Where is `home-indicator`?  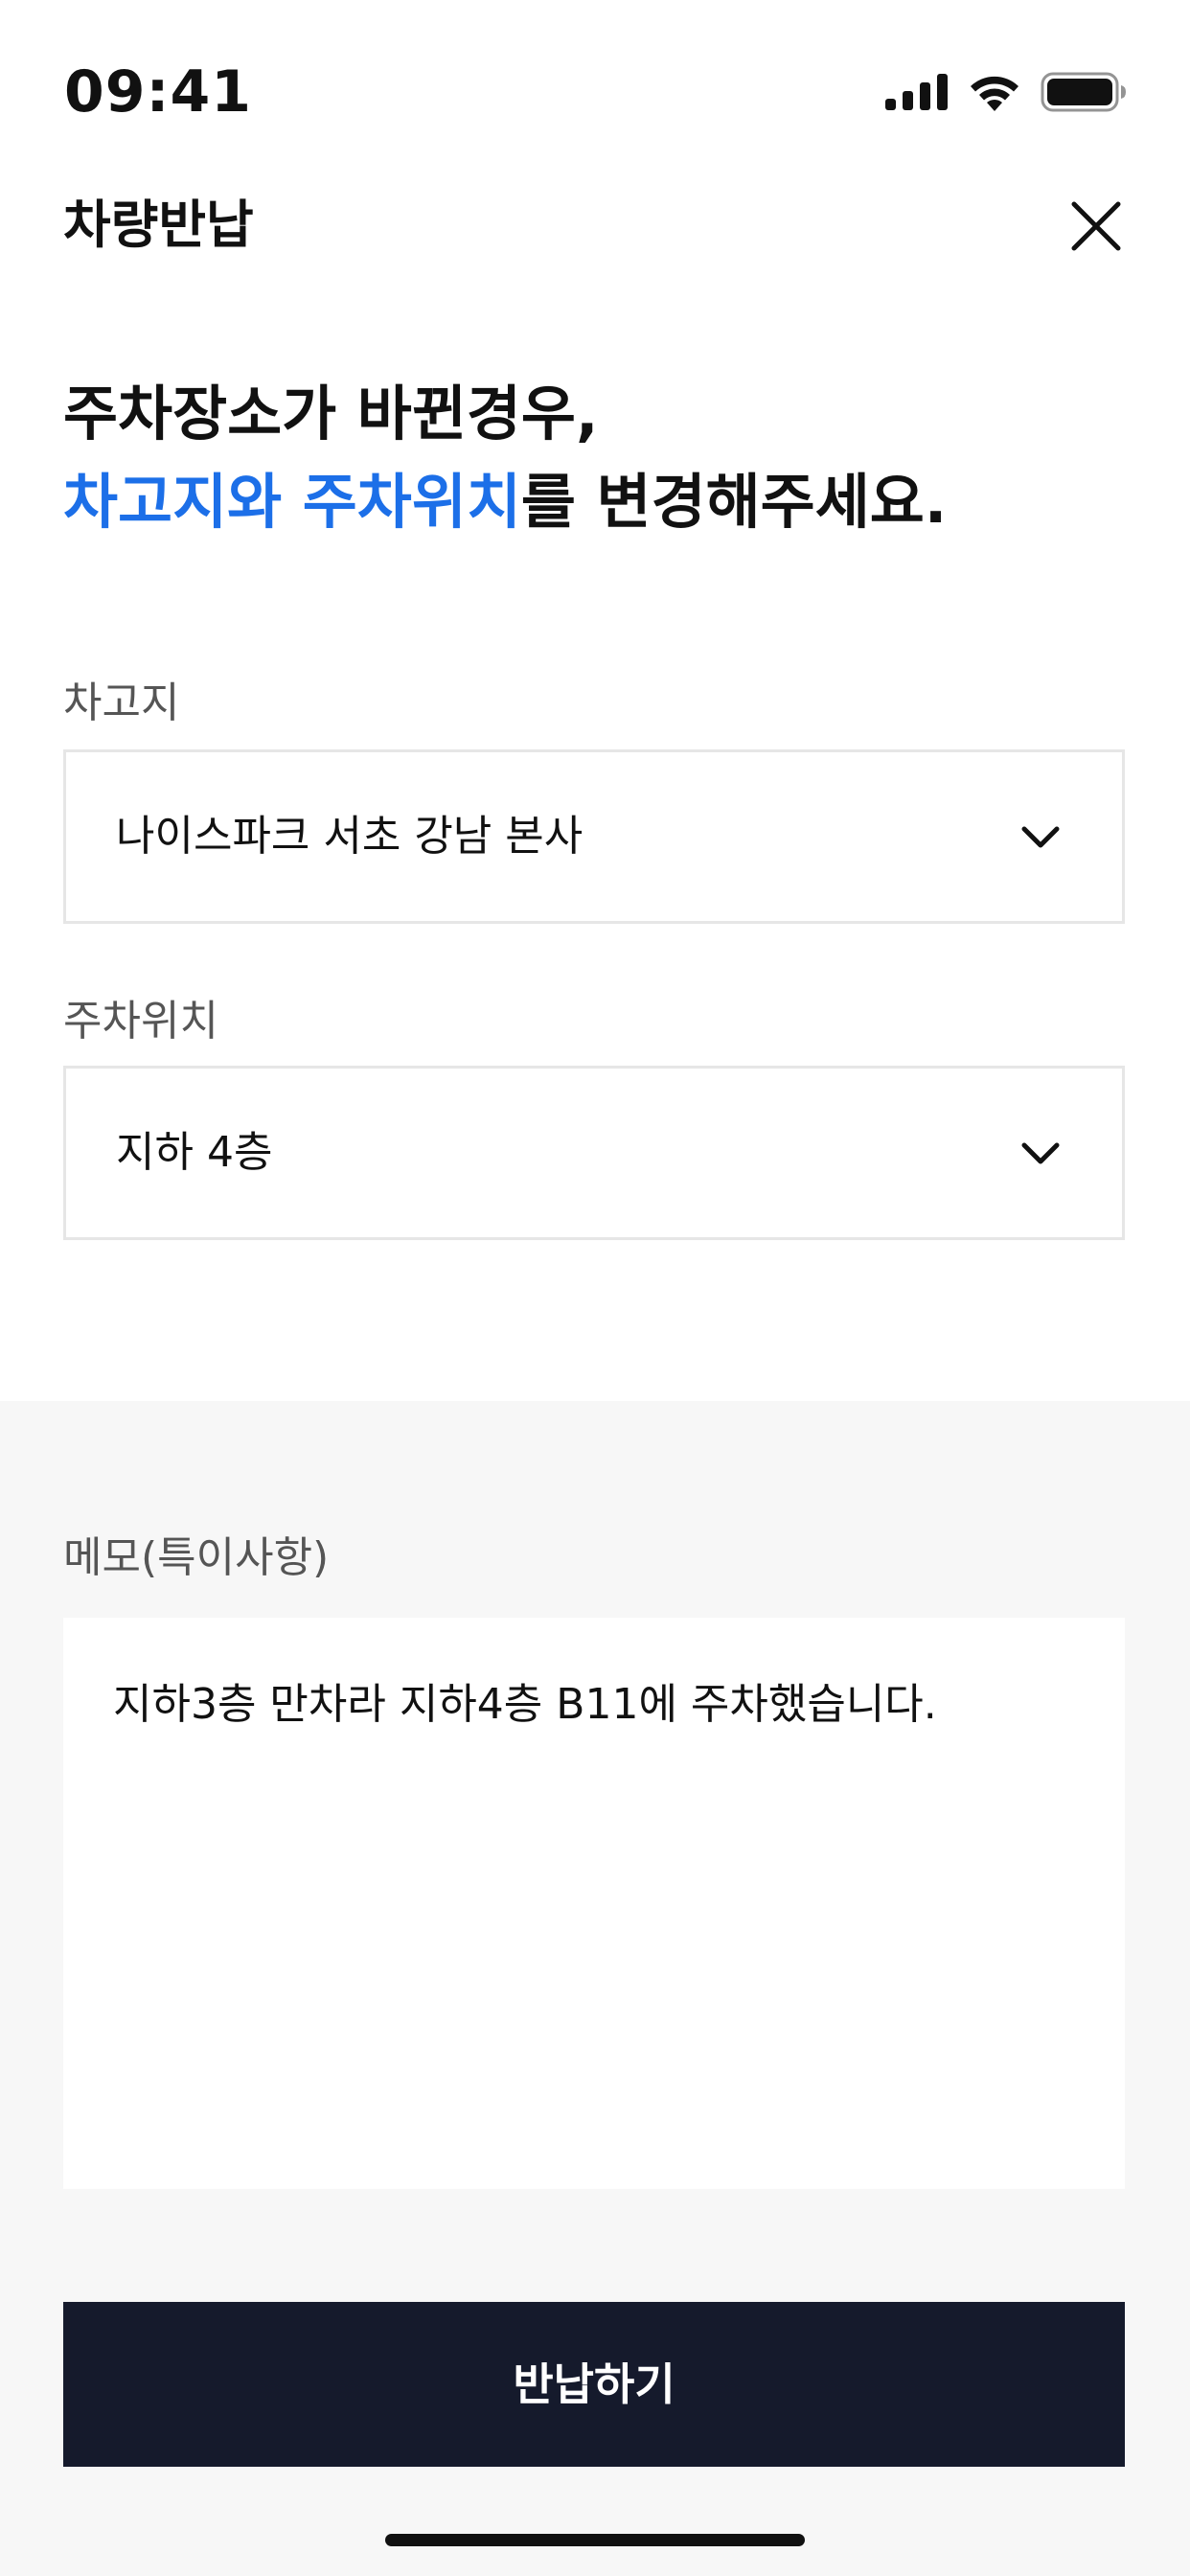
home-indicator is located at coordinates (595, 2540).